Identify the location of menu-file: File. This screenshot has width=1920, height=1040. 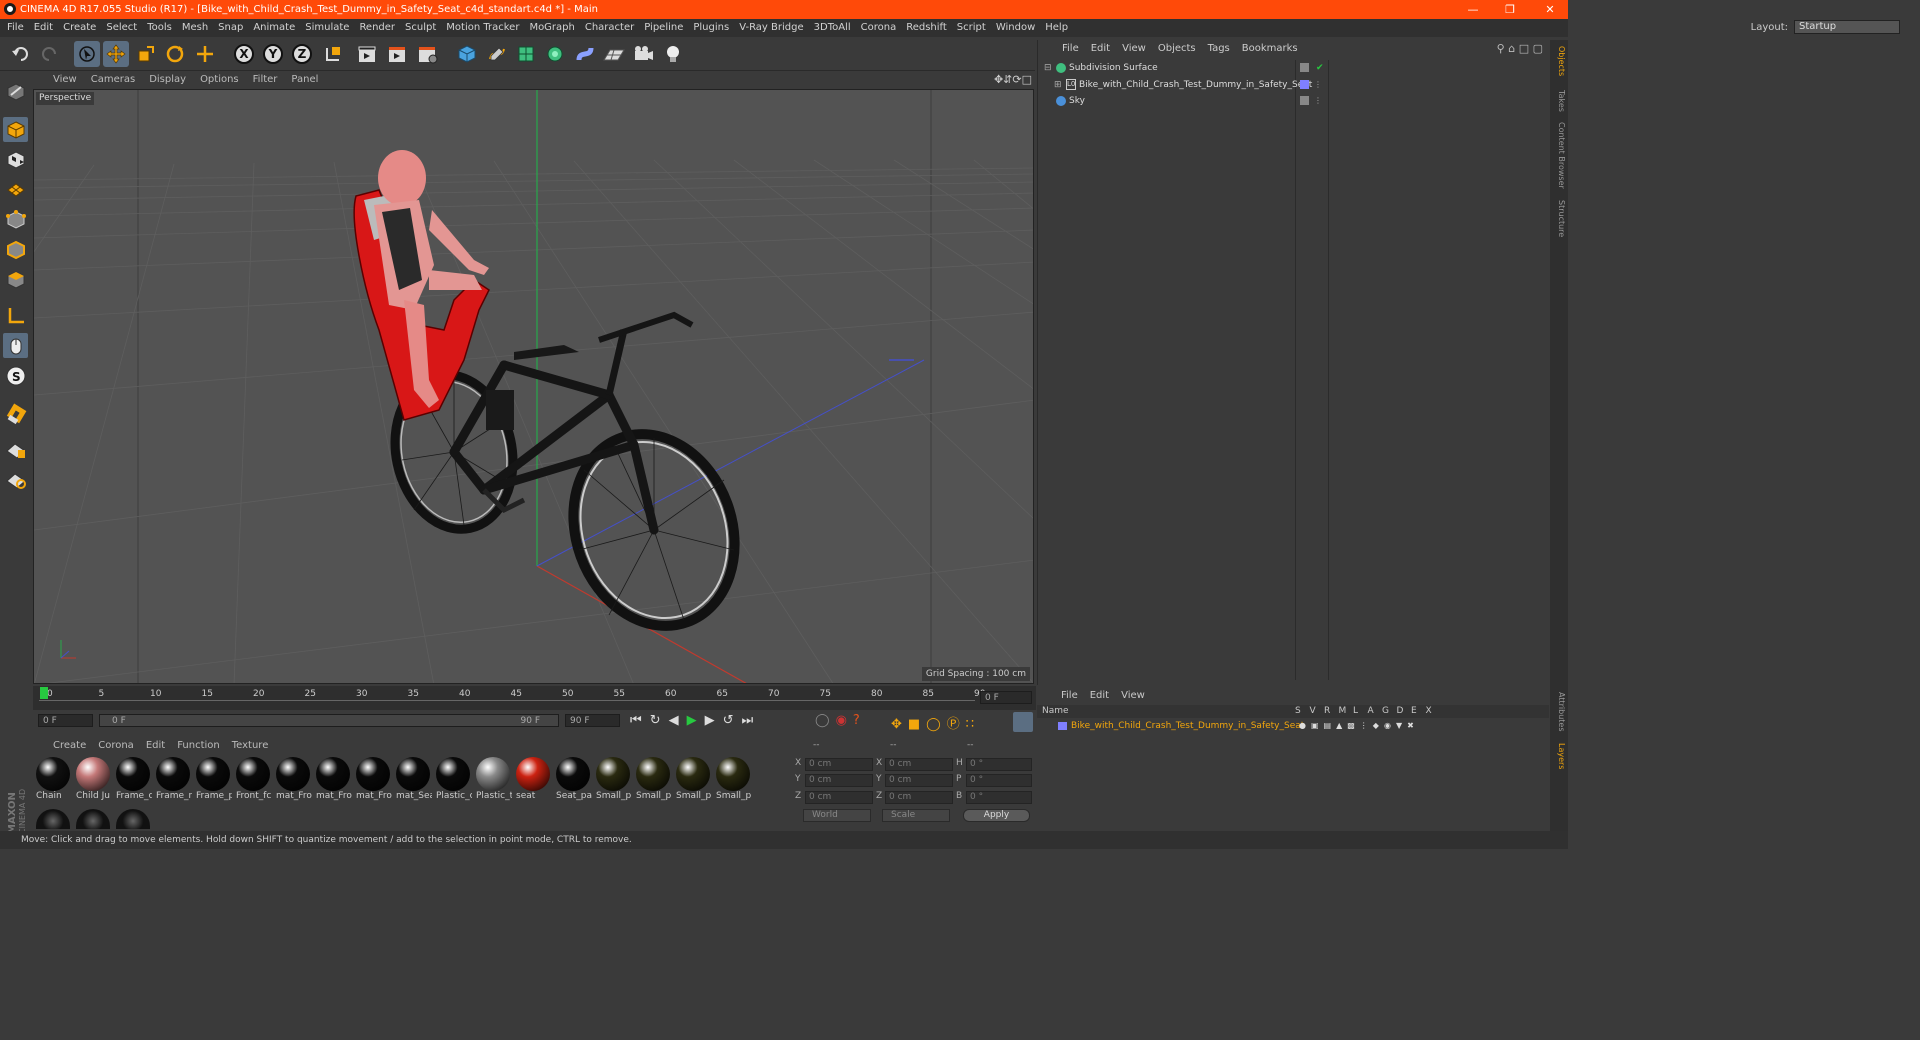
(14, 28).